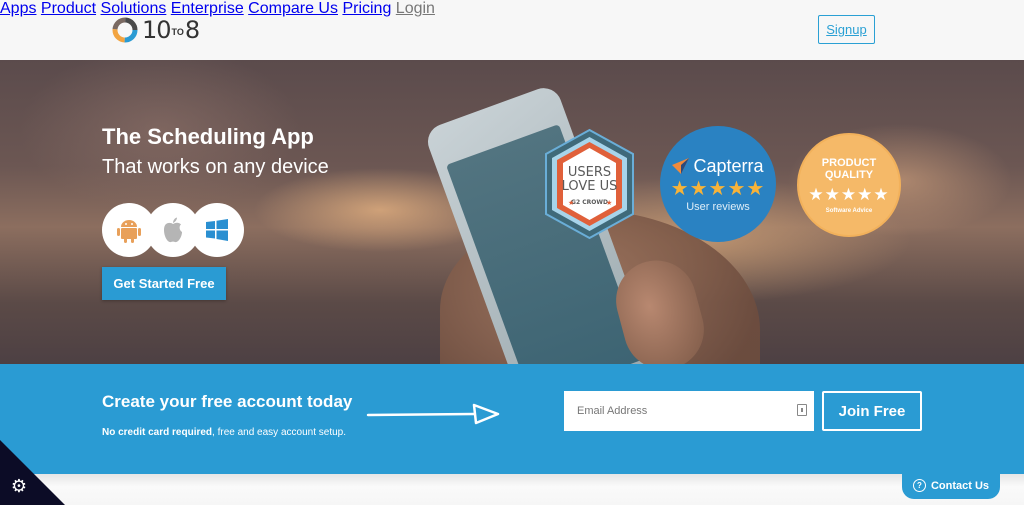 The width and height of the screenshot is (1024, 505). I want to click on g2-line2: LOVE US, so click(590, 186).